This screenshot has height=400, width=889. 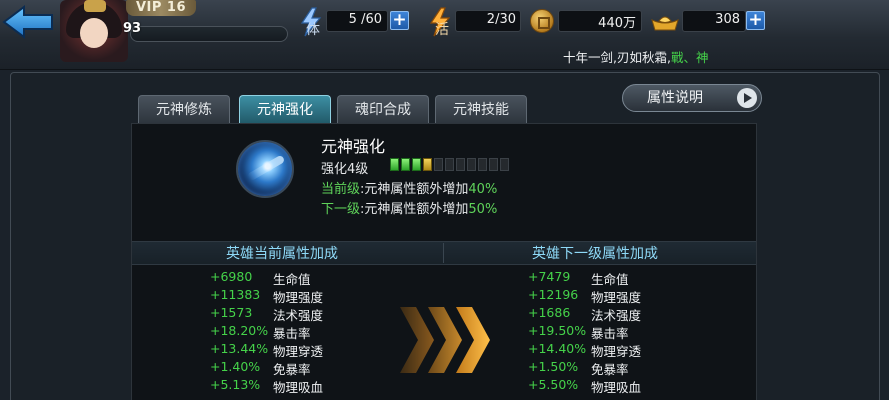 What do you see at coordinates (617, 57) in the screenshot?
I see `ticker-text: 十年一剑,刃如秋霜,` at bounding box center [617, 57].